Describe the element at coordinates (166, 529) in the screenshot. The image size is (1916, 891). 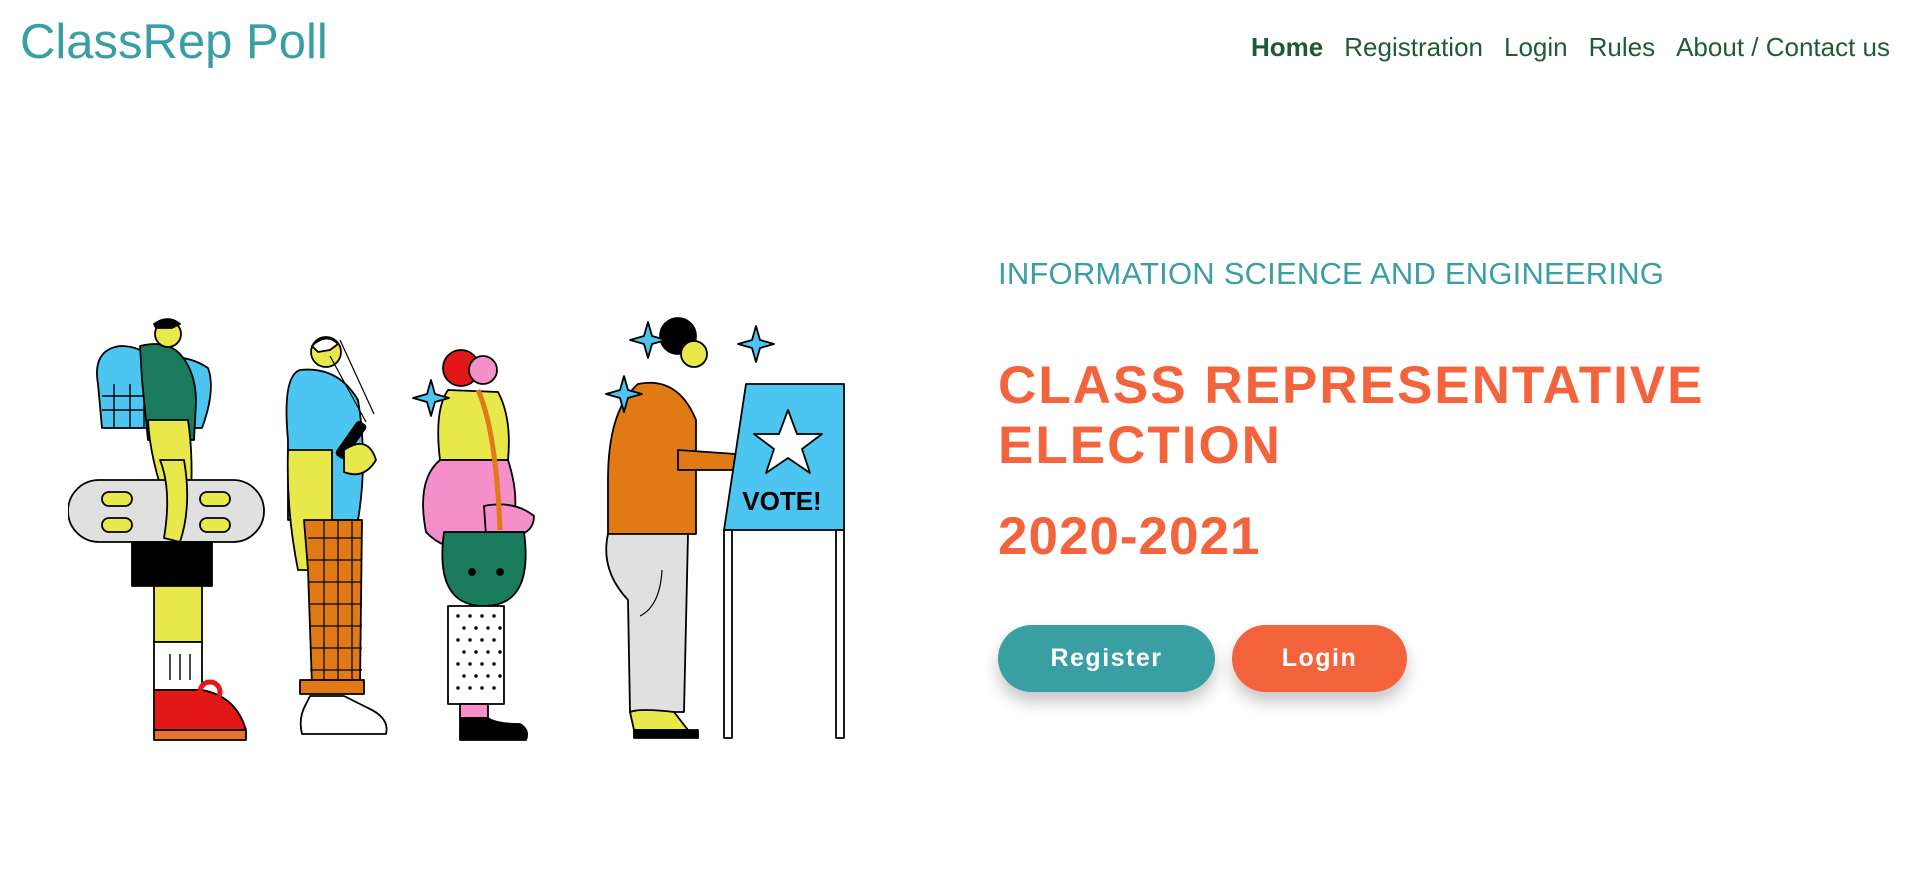
I see `person-with-skateboard` at that location.